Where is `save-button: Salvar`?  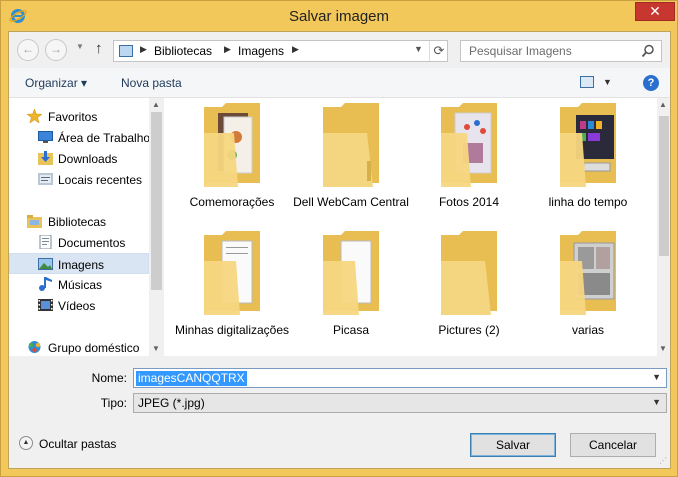 save-button: Salvar is located at coordinates (513, 445).